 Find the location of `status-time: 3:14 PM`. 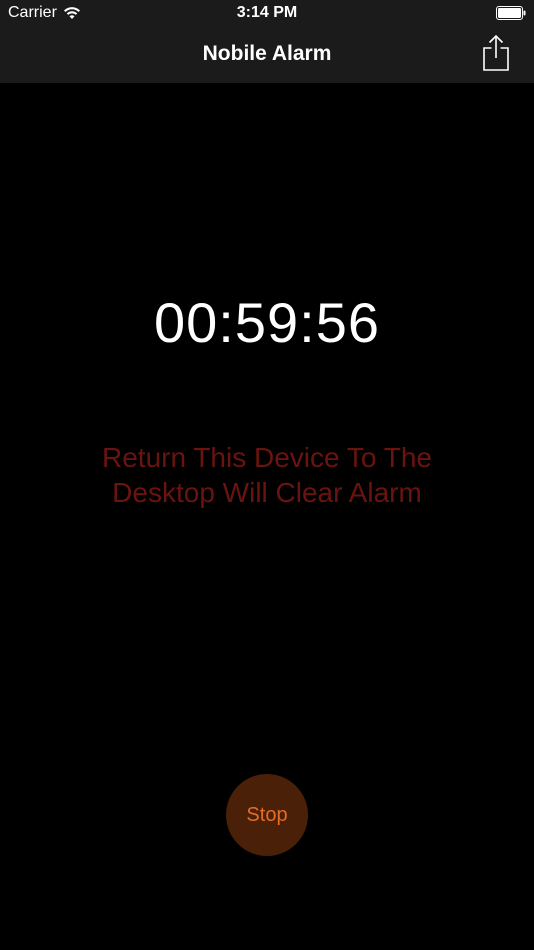

status-time: 3:14 PM is located at coordinates (267, 12).